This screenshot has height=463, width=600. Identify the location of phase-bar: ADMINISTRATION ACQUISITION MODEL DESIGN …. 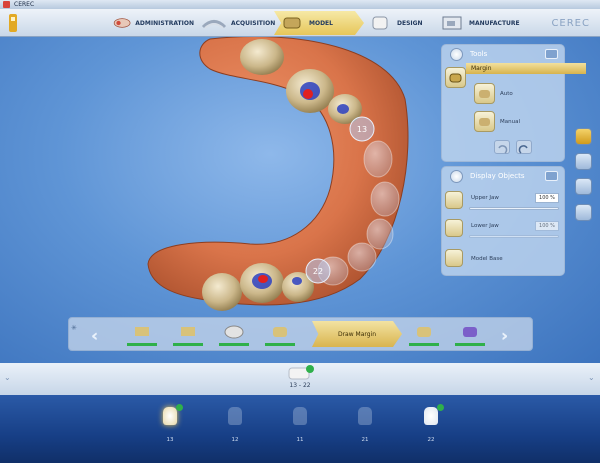
(300, 23).